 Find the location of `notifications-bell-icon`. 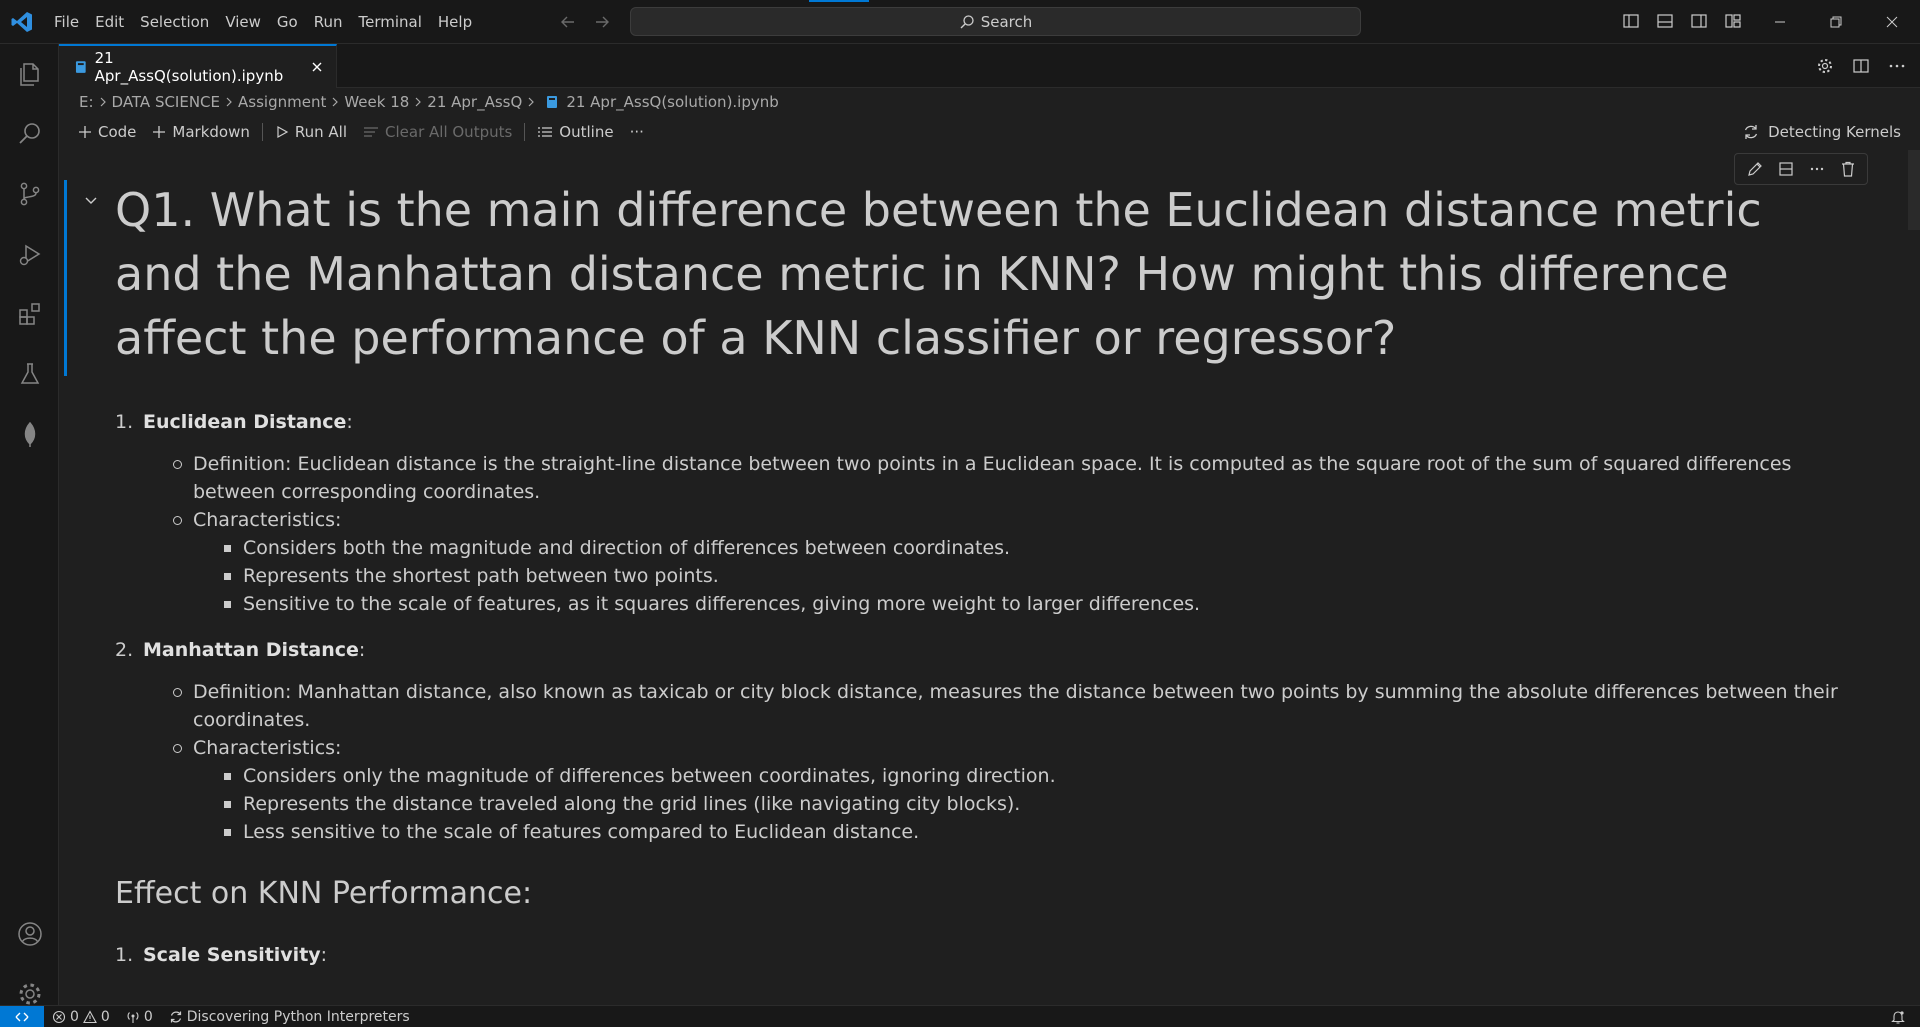

notifications-bell-icon is located at coordinates (1898, 1018).